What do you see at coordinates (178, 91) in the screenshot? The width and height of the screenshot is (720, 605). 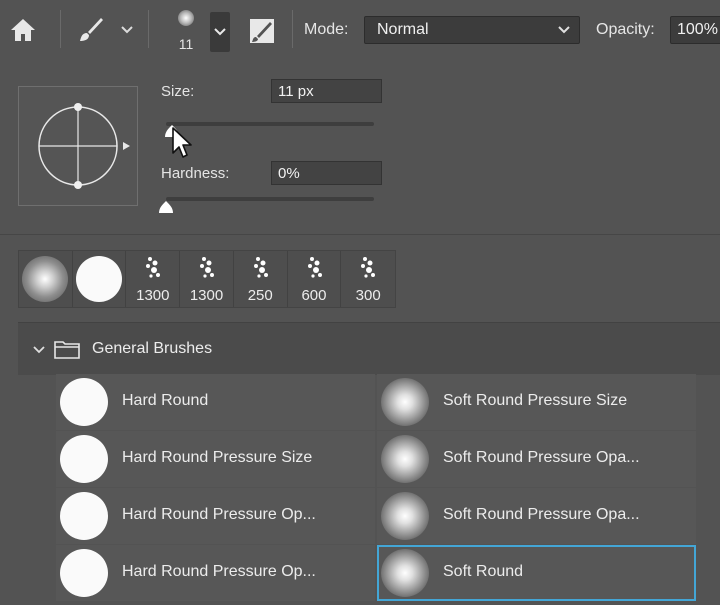 I see `size-label: Size:` at bounding box center [178, 91].